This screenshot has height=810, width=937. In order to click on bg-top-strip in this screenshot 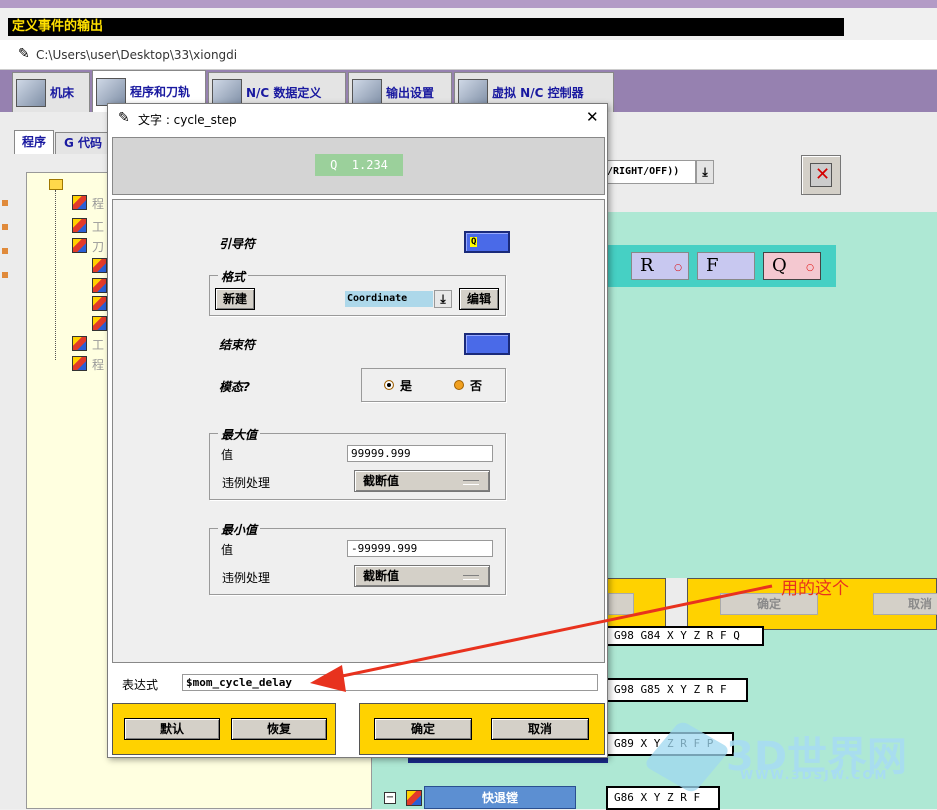, I will do `click(468, 4)`.